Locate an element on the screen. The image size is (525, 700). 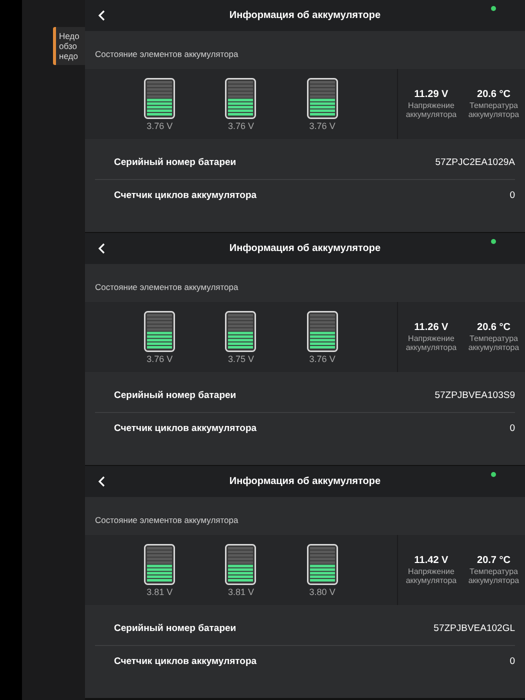
stat-value: 11.26 V is located at coordinates (431, 328).